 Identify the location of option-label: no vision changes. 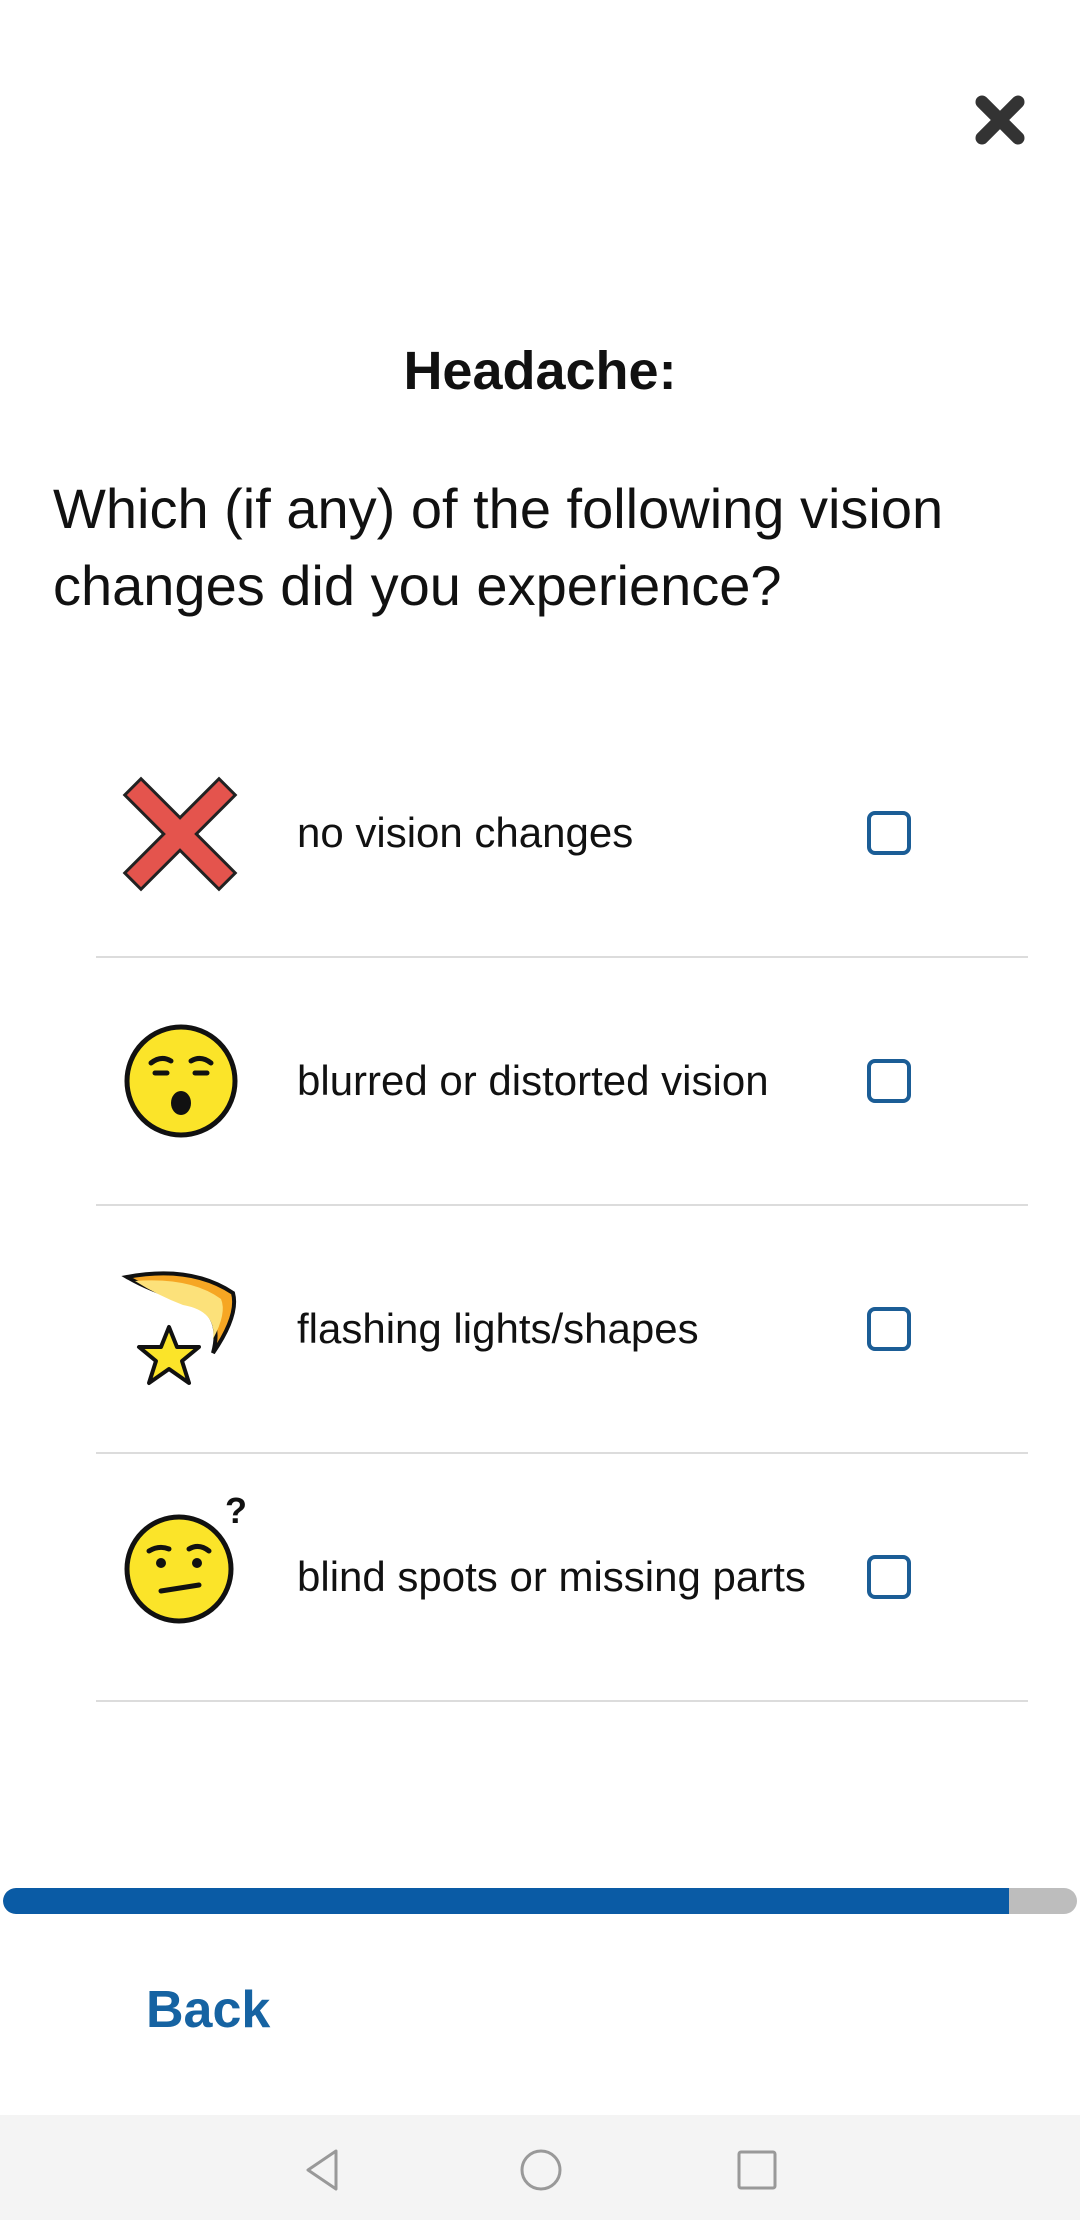
(465, 832).